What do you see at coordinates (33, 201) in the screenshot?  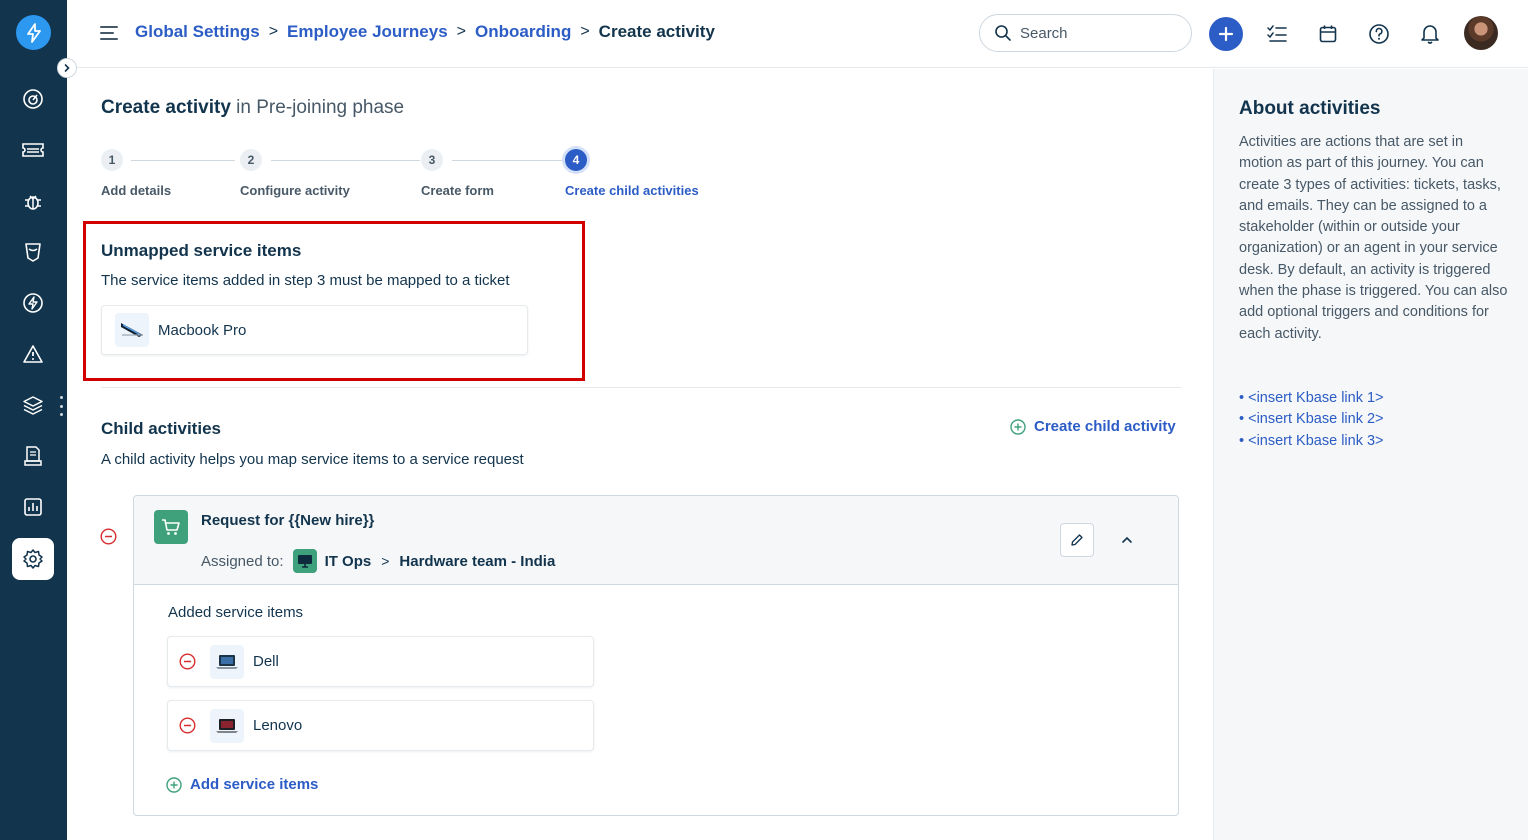 I see `problems-icon` at bounding box center [33, 201].